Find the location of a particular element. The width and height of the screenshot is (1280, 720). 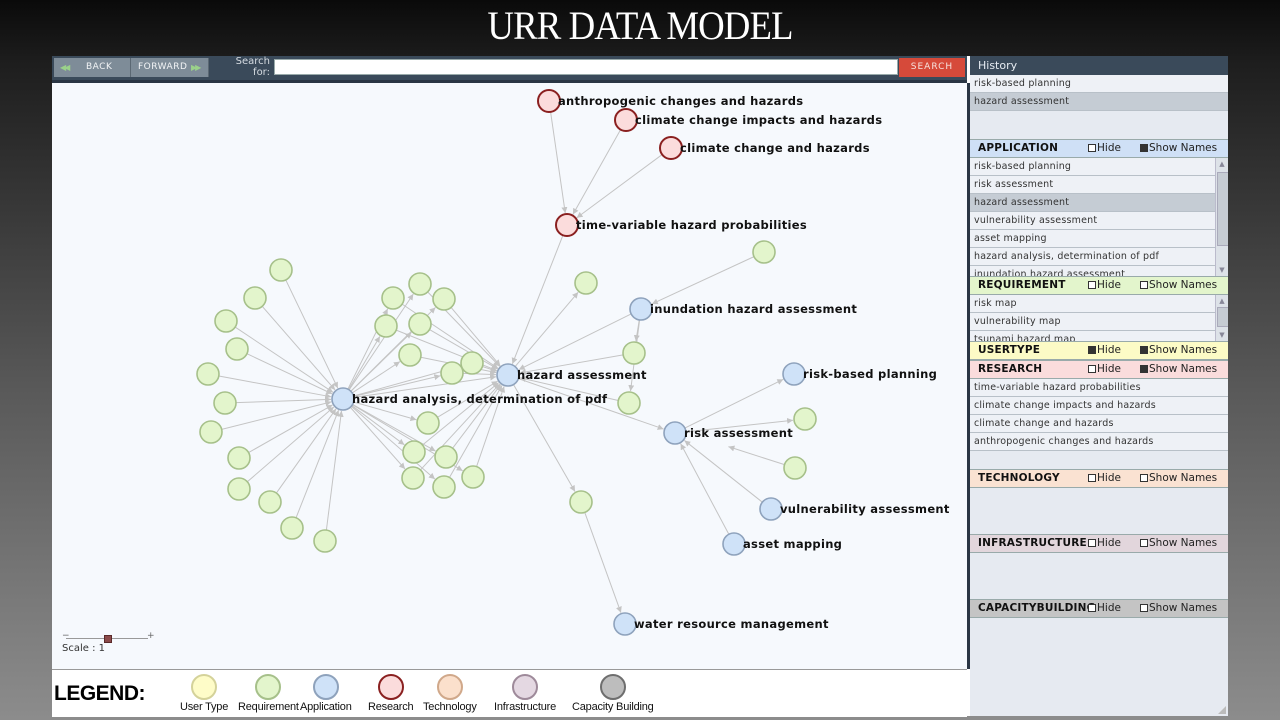

zoom-in-icon: + is located at coordinates (151, 636).